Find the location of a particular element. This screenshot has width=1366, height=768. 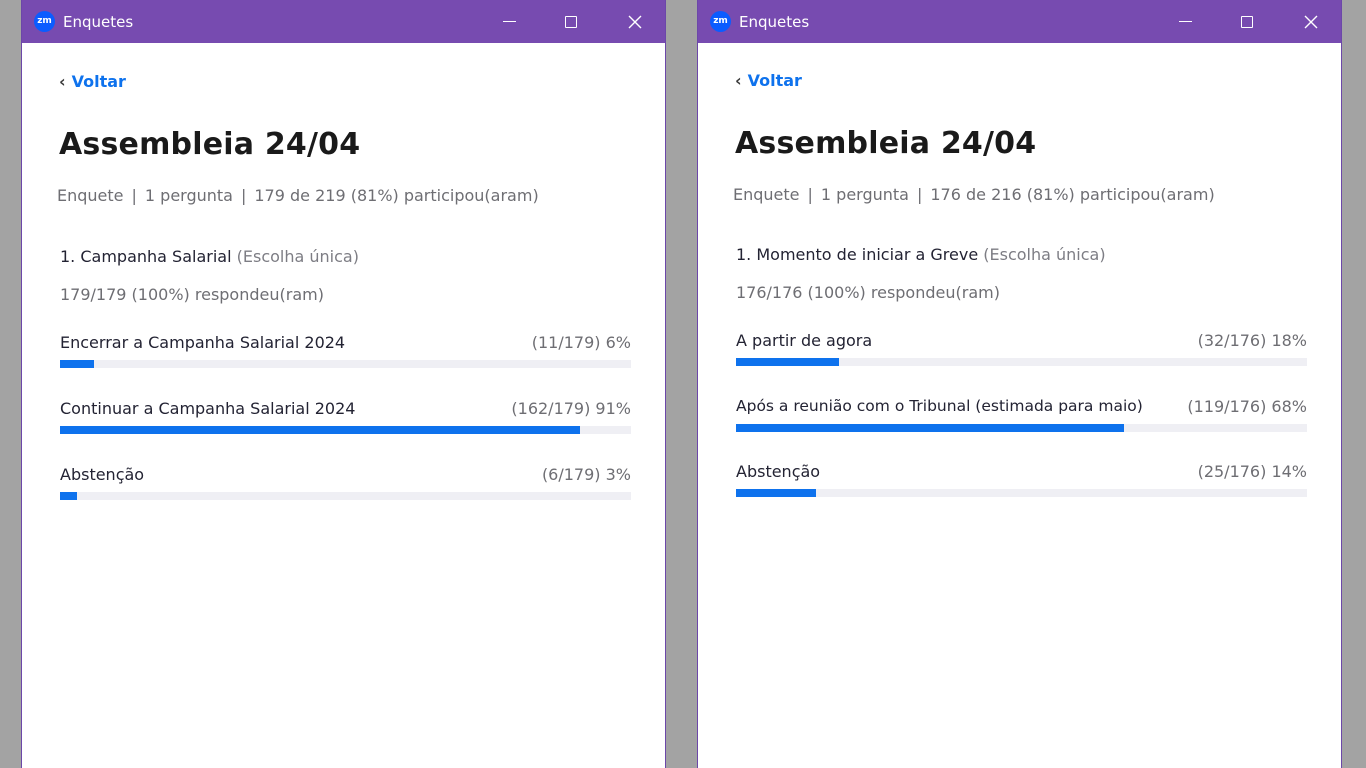

question-title: 1. Campanha Salarial (Escolha única) is located at coordinates (209, 256).